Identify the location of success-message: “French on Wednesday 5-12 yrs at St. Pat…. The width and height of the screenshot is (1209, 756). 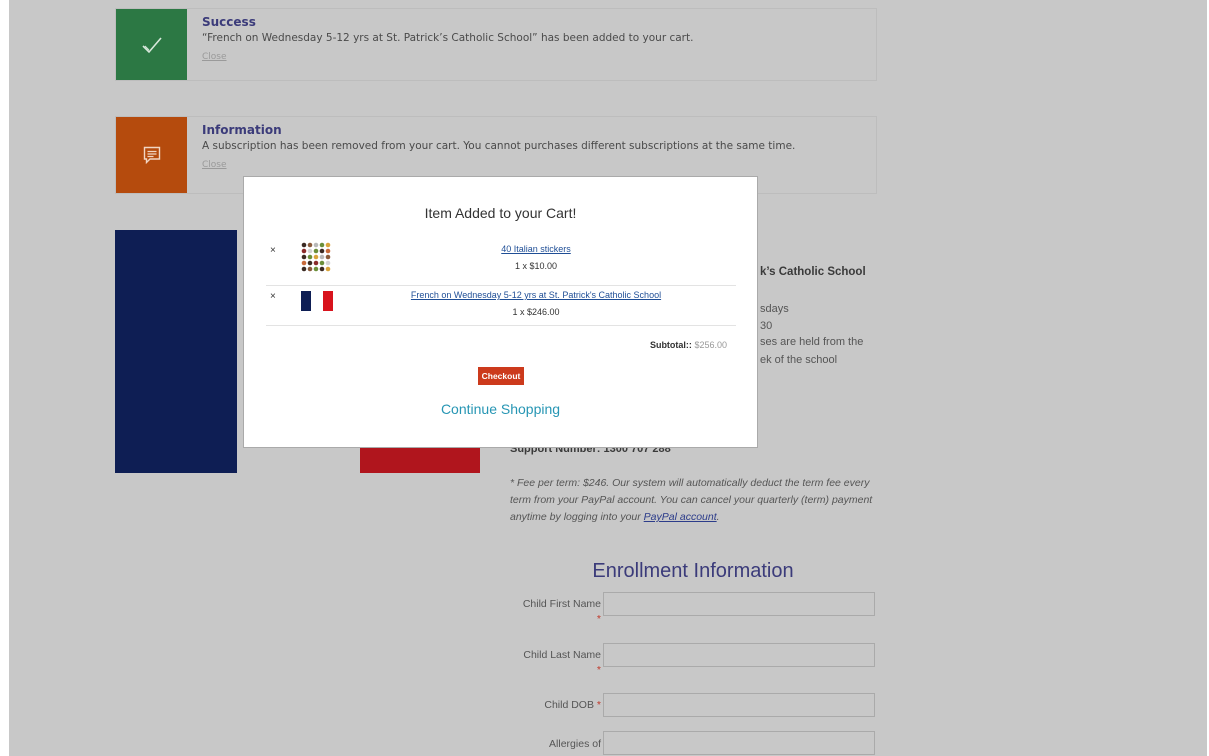
(448, 38).